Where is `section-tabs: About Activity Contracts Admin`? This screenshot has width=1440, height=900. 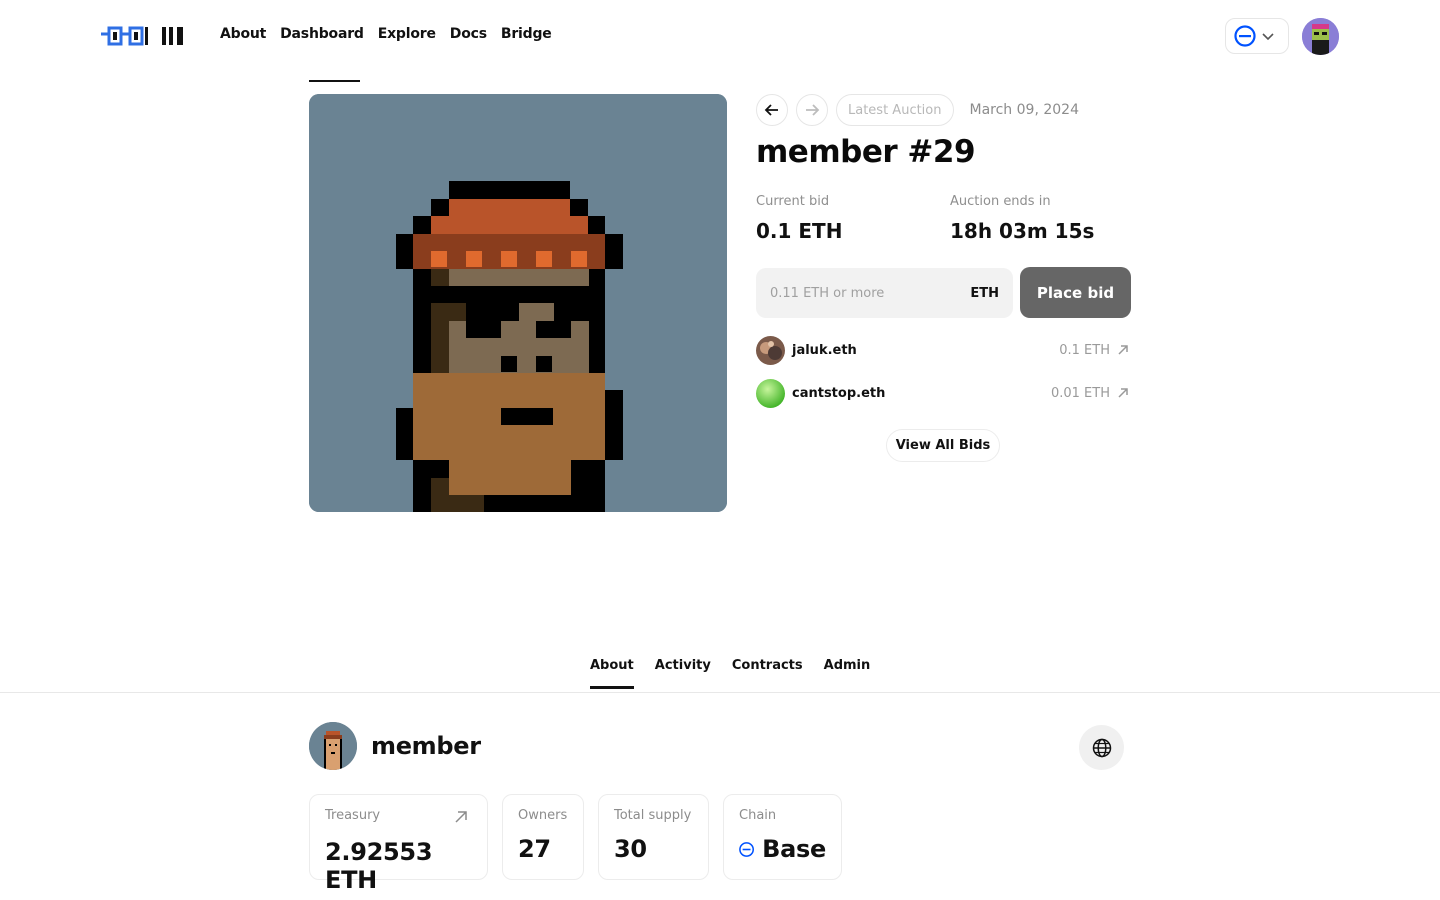 section-tabs: About Activity Contracts Admin is located at coordinates (740, 673).